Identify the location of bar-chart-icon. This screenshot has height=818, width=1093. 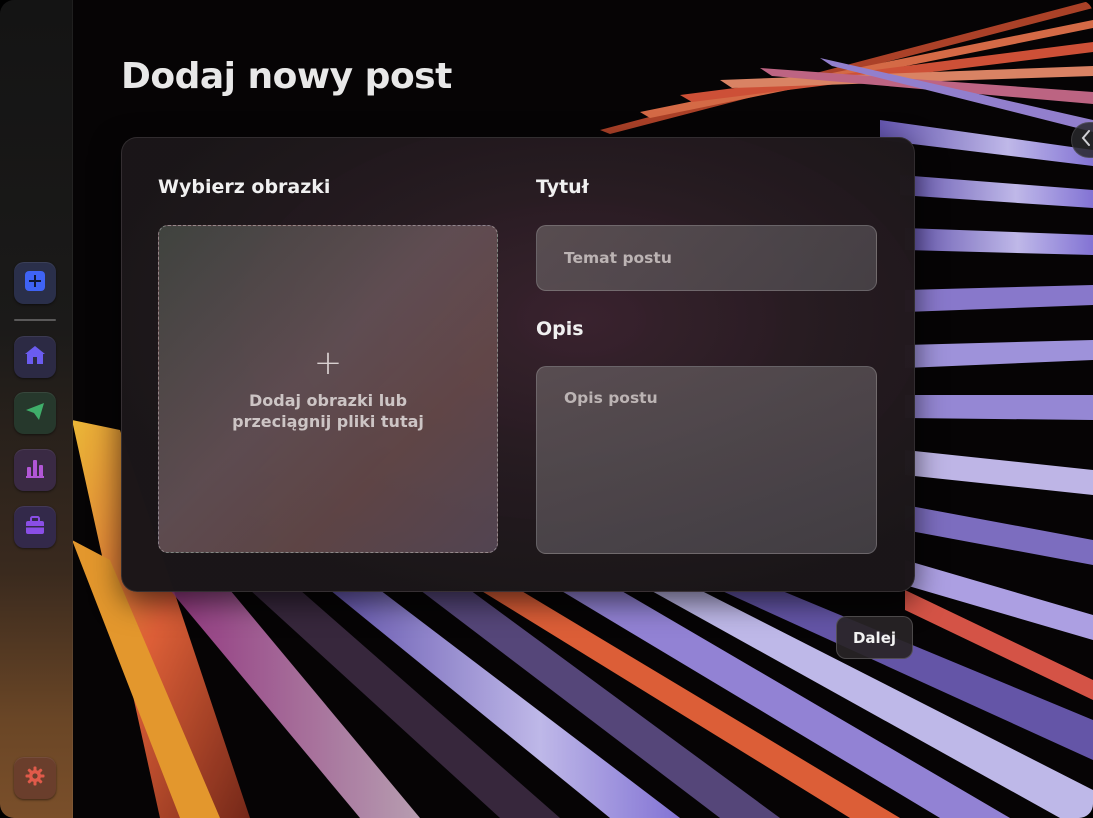
(35, 470).